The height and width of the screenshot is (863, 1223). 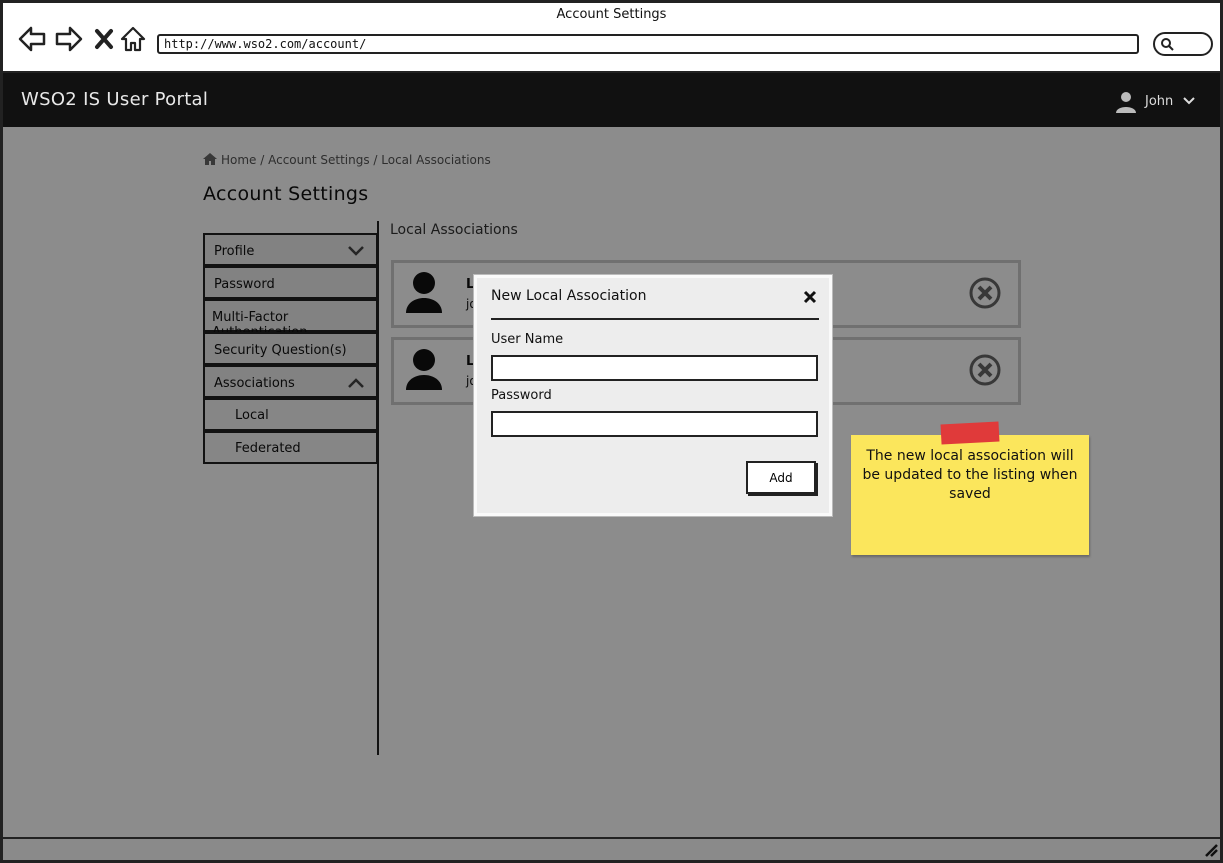 What do you see at coordinates (654, 424) in the screenshot?
I see `password-input` at bounding box center [654, 424].